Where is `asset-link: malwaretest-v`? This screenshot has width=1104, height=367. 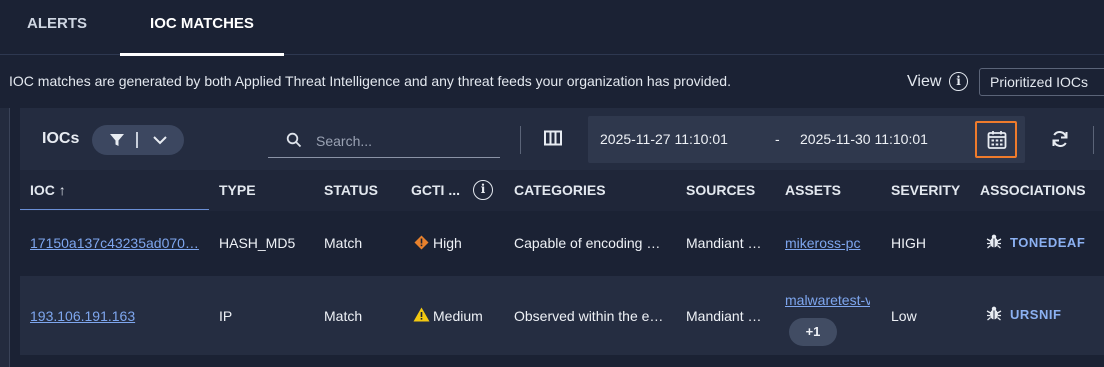
asset-link: malwaretest-v is located at coordinates (827, 300).